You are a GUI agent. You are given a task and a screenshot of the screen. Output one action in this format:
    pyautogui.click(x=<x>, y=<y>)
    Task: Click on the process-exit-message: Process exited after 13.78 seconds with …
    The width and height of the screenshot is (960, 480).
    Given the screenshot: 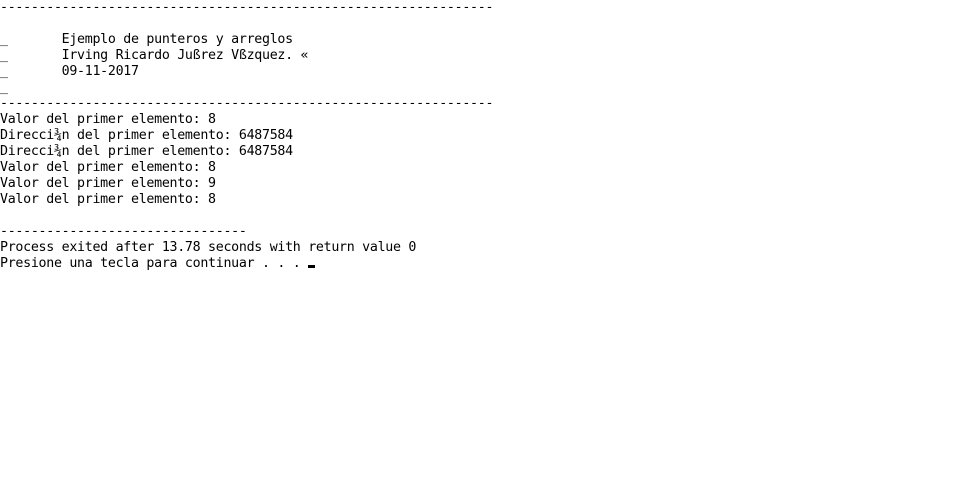 What is the action you would take?
    pyautogui.click(x=208, y=247)
    